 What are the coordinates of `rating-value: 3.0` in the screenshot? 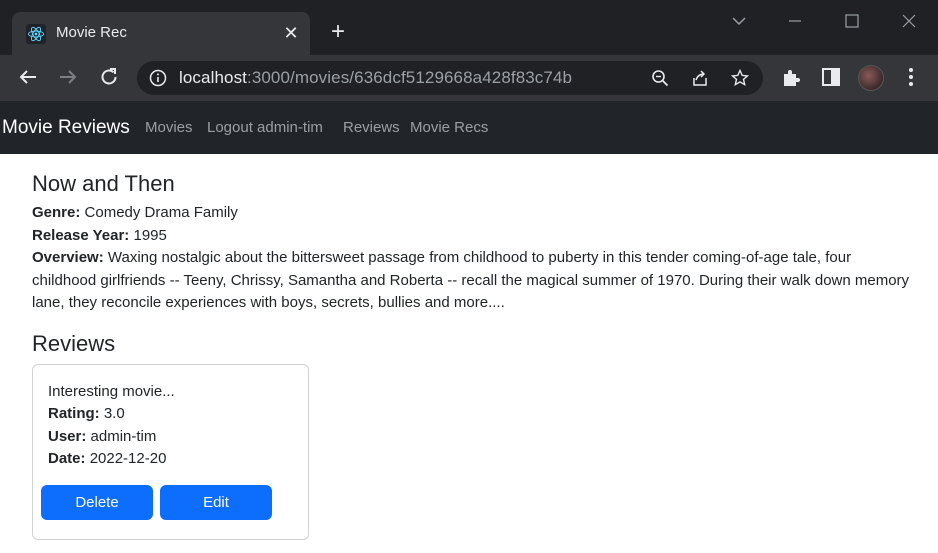 It's located at (114, 413).